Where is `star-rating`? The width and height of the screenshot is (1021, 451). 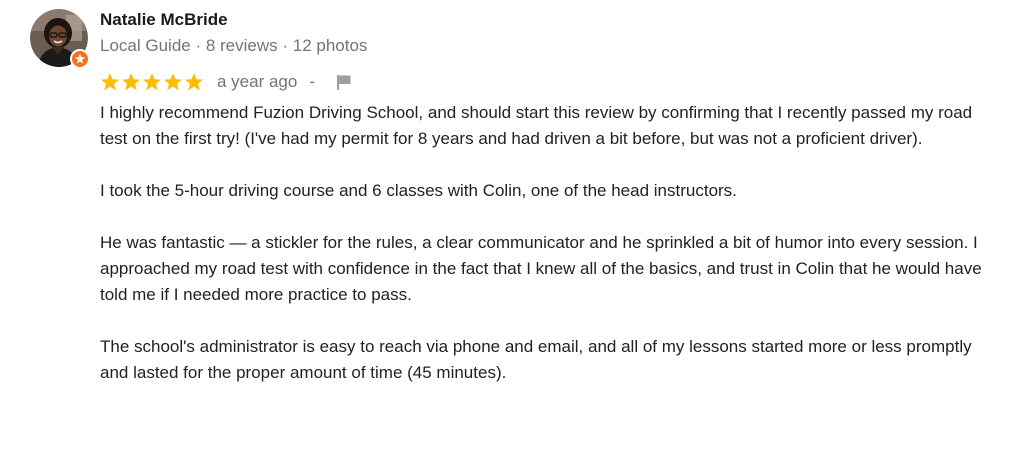
star-rating is located at coordinates (152, 82).